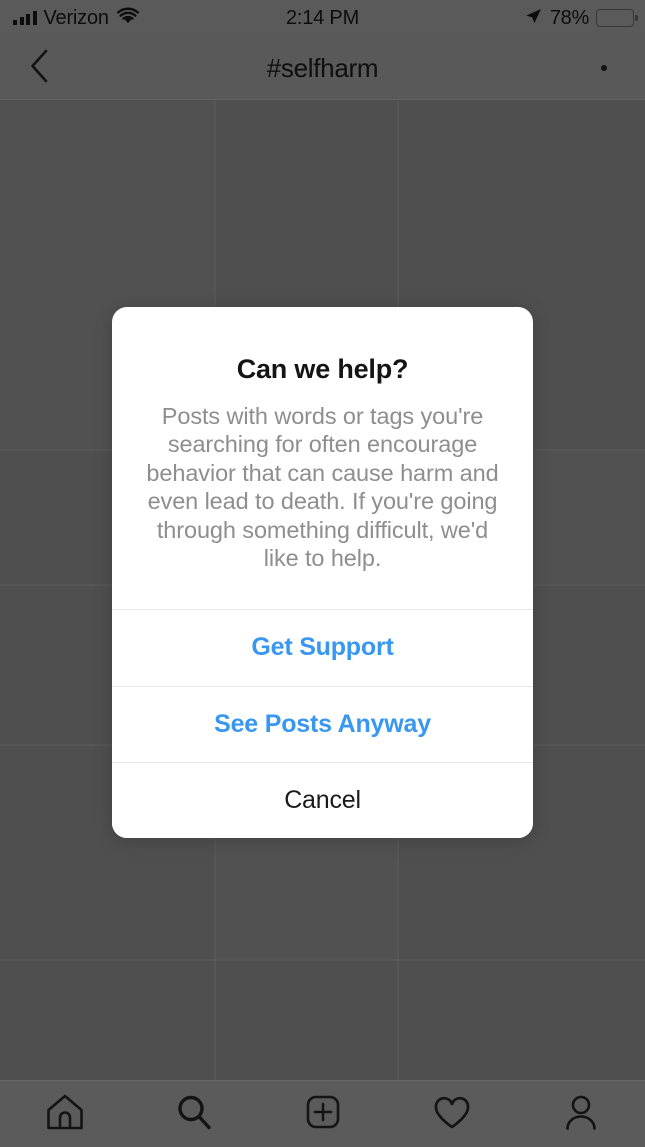 This screenshot has height=1147, width=645. I want to click on dialog-actions: Get Support See Posts Anyway Cancel, so click(322, 723).